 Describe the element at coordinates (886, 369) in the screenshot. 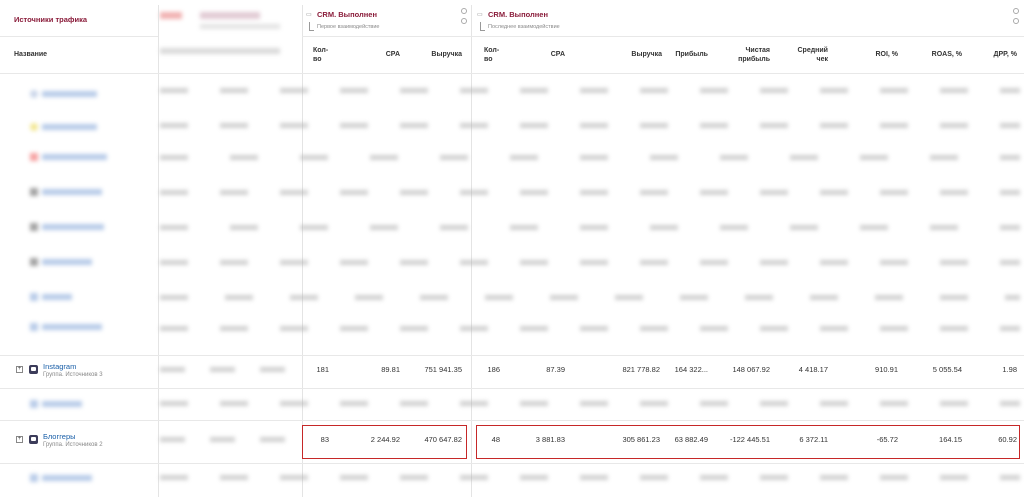

I see `last-roi: 910.91` at that location.